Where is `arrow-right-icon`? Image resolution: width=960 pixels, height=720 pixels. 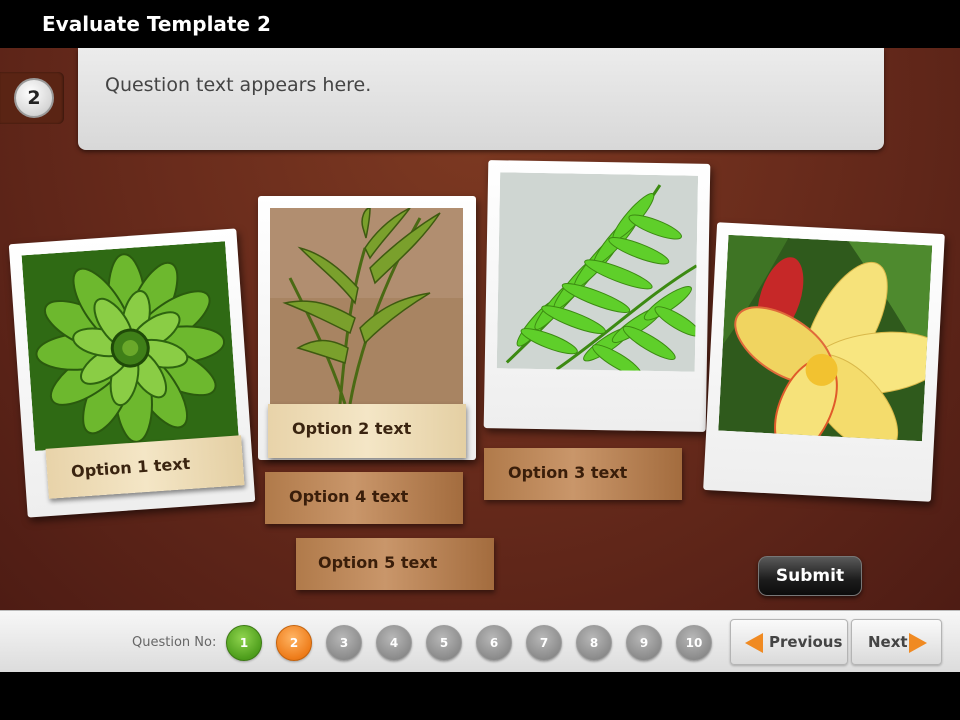
arrow-right-icon is located at coordinates (918, 643).